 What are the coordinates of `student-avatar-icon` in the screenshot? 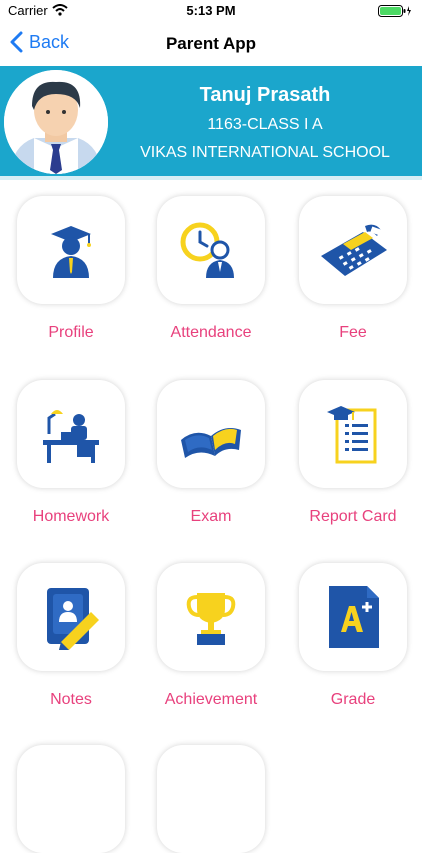 It's located at (56, 122).